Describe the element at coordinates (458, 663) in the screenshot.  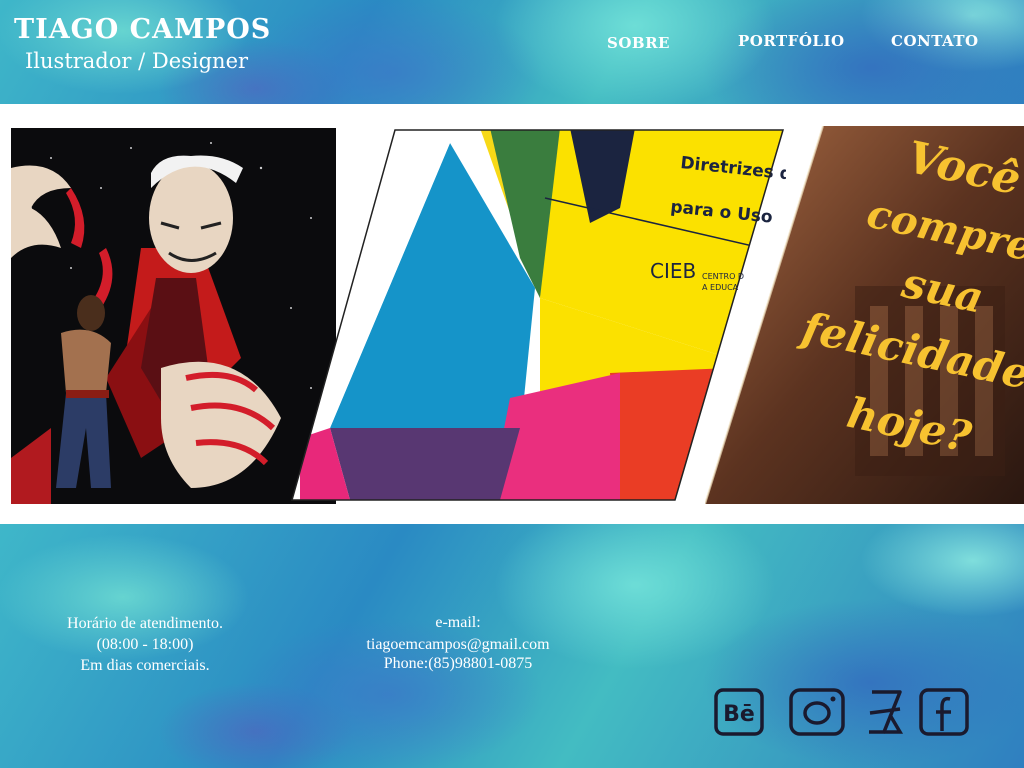
I see `phone-number: Phone:(85)98801-0875` at that location.